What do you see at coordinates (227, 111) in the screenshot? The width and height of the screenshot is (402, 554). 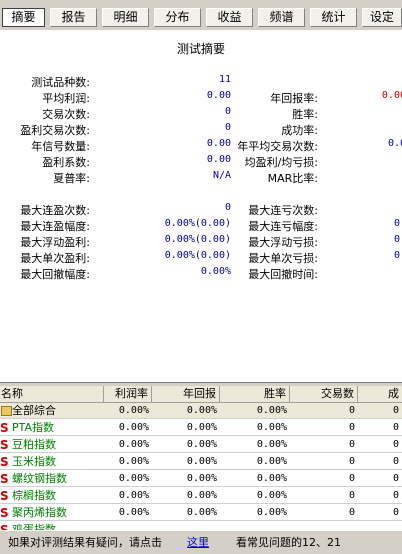 I see `trade-count-value: 0` at bounding box center [227, 111].